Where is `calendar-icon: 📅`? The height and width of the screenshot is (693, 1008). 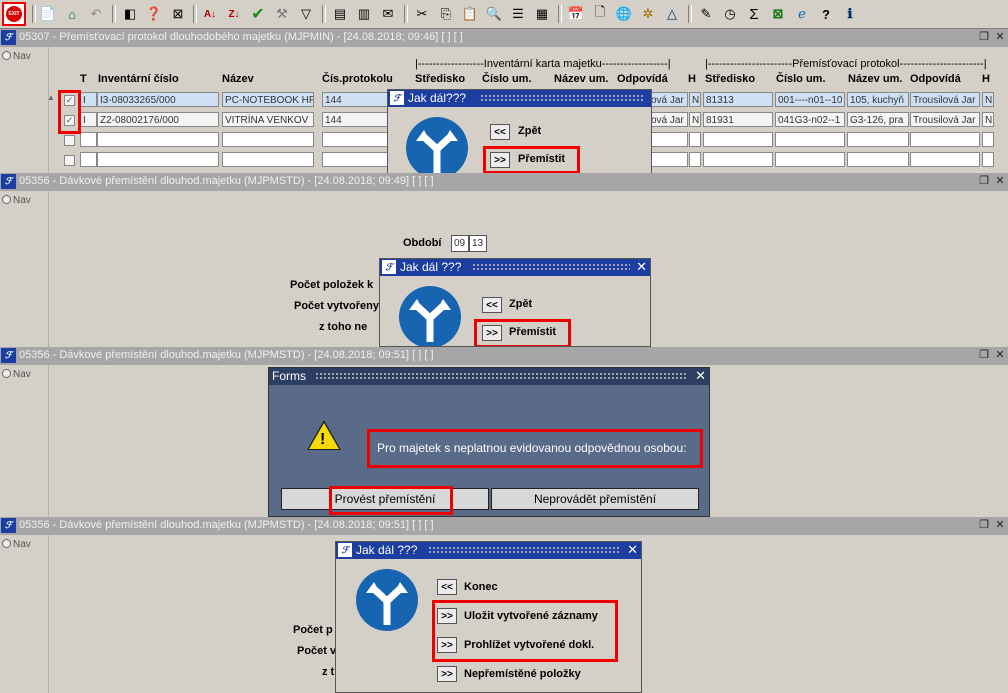 calendar-icon: 📅 is located at coordinates (576, 14).